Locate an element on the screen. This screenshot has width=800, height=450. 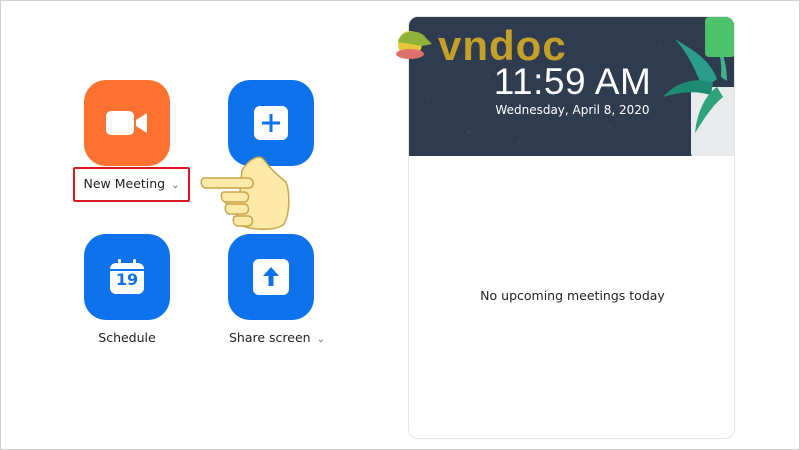
current-date: Wednesday, April 8, 2020 is located at coordinates (572, 110).